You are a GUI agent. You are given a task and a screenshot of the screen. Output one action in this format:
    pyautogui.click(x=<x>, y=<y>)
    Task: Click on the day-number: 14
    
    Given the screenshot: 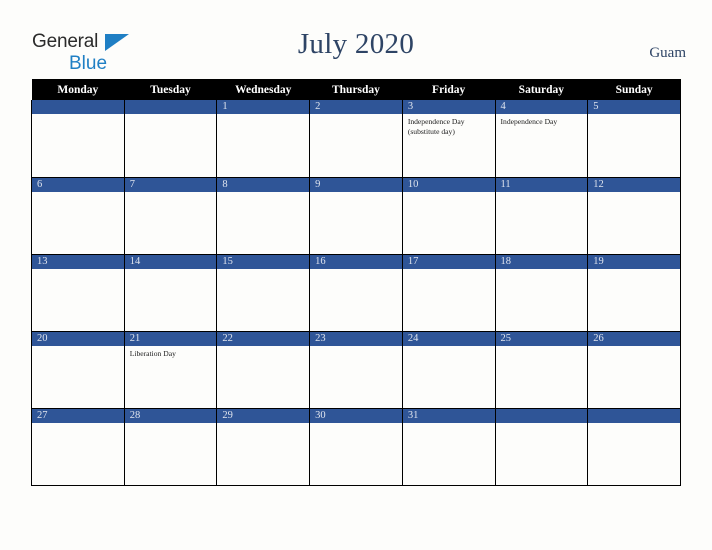 What is the action you would take?
    pyautogui.click(x=170, y=261)
    